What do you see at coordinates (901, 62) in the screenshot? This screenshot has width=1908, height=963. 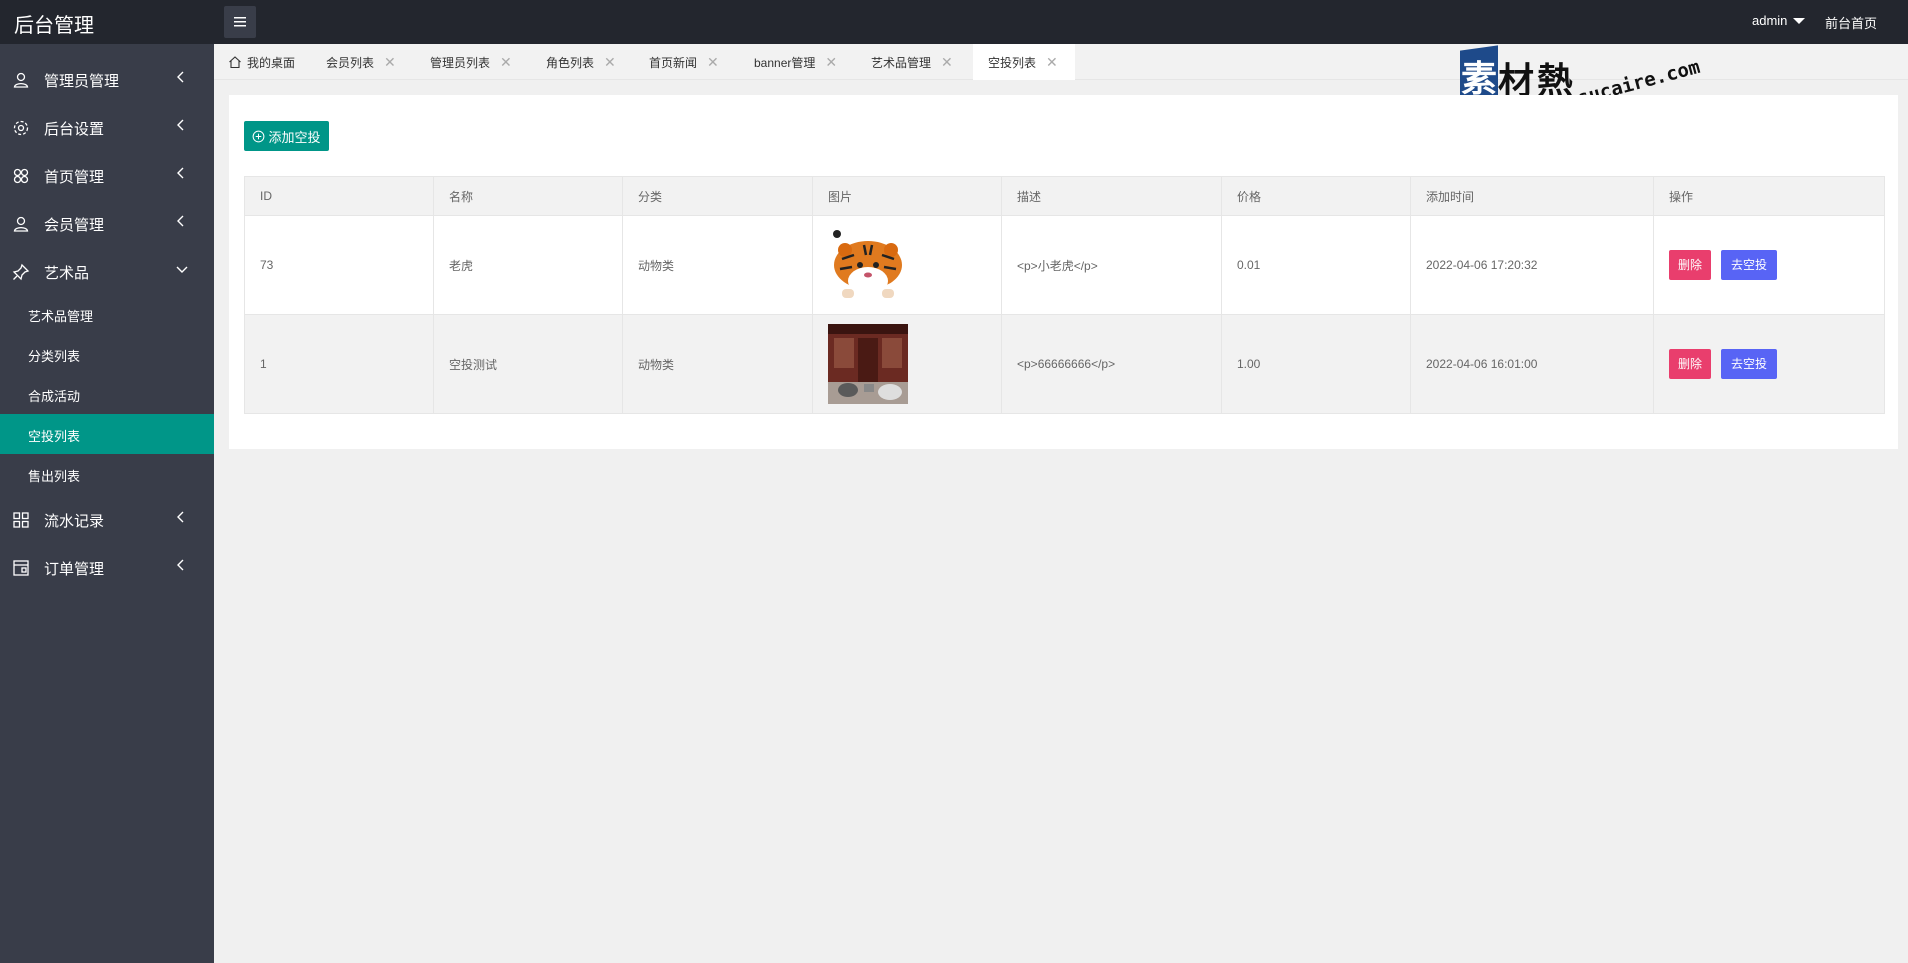 I see `tab-label: 艺术品管理` at bounding box center [901, 62].